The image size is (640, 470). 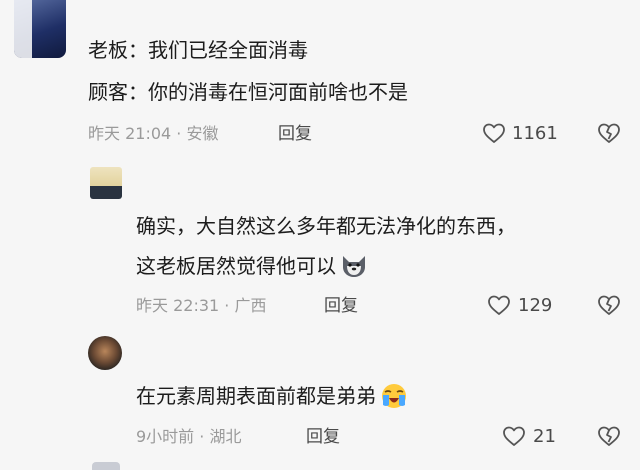 What do you see at coordinates (326, 226) in the screenshot?
I see `comment-text-line: 确实，大自然这么多年都无法净化的东西，` at bounding box center [326, 226].